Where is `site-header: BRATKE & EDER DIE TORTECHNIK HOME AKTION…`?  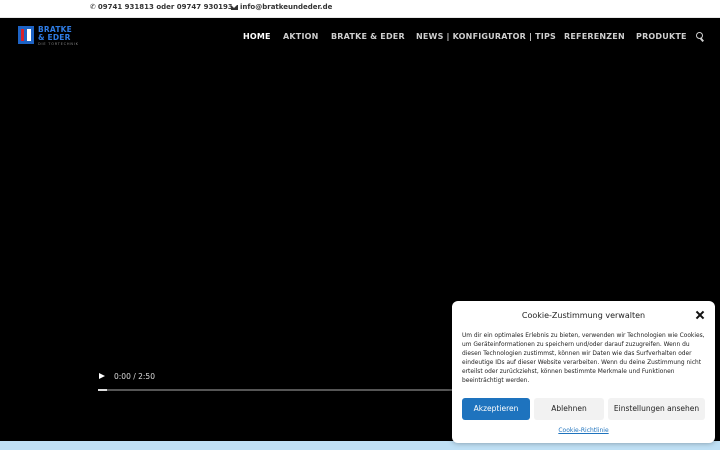
site-header: BRATKE & EDER DIE TORTECHNIK HOME AKTION… is located at coordinates (360, 37).